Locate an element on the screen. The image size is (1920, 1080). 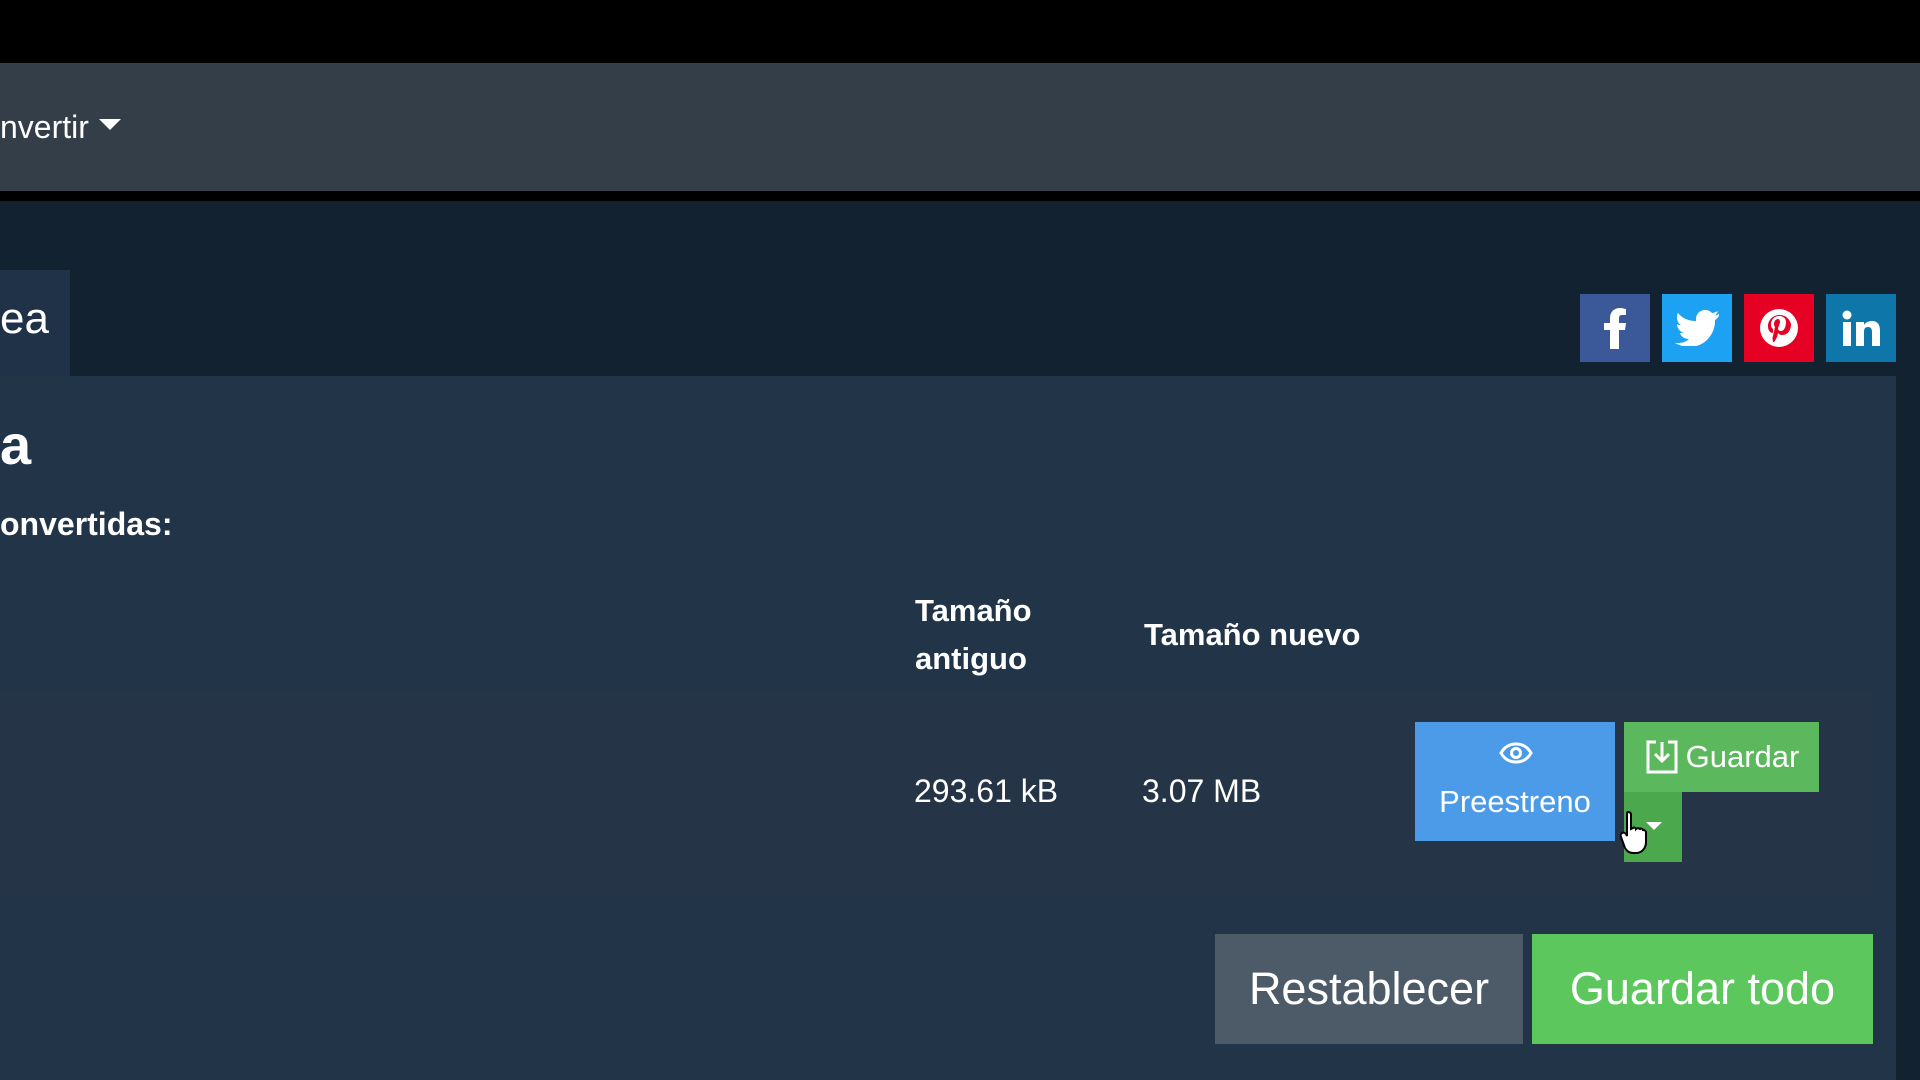
save-button-label: Guardar is located at coordinates (1742, 756).